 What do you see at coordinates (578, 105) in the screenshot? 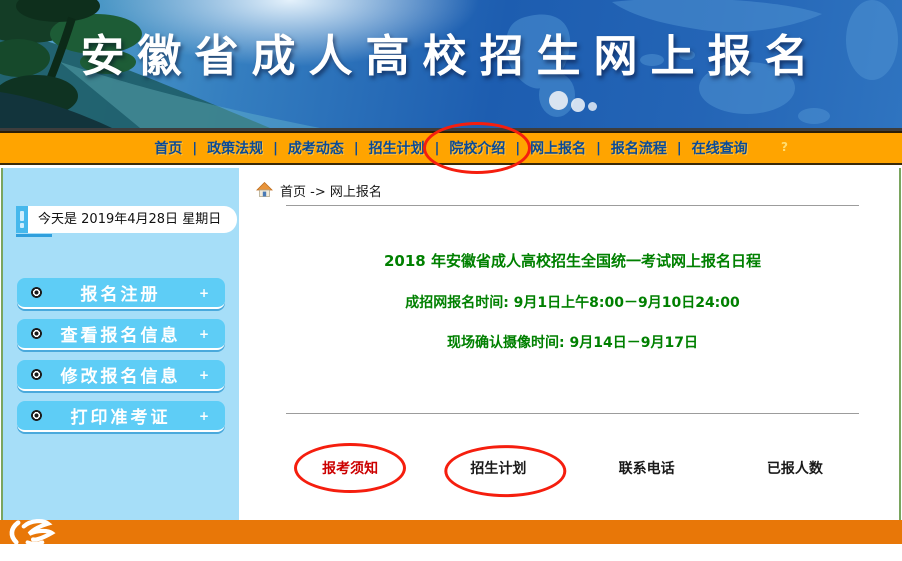
I see `decorative-dot-medium` at bounding box center [578, 105].